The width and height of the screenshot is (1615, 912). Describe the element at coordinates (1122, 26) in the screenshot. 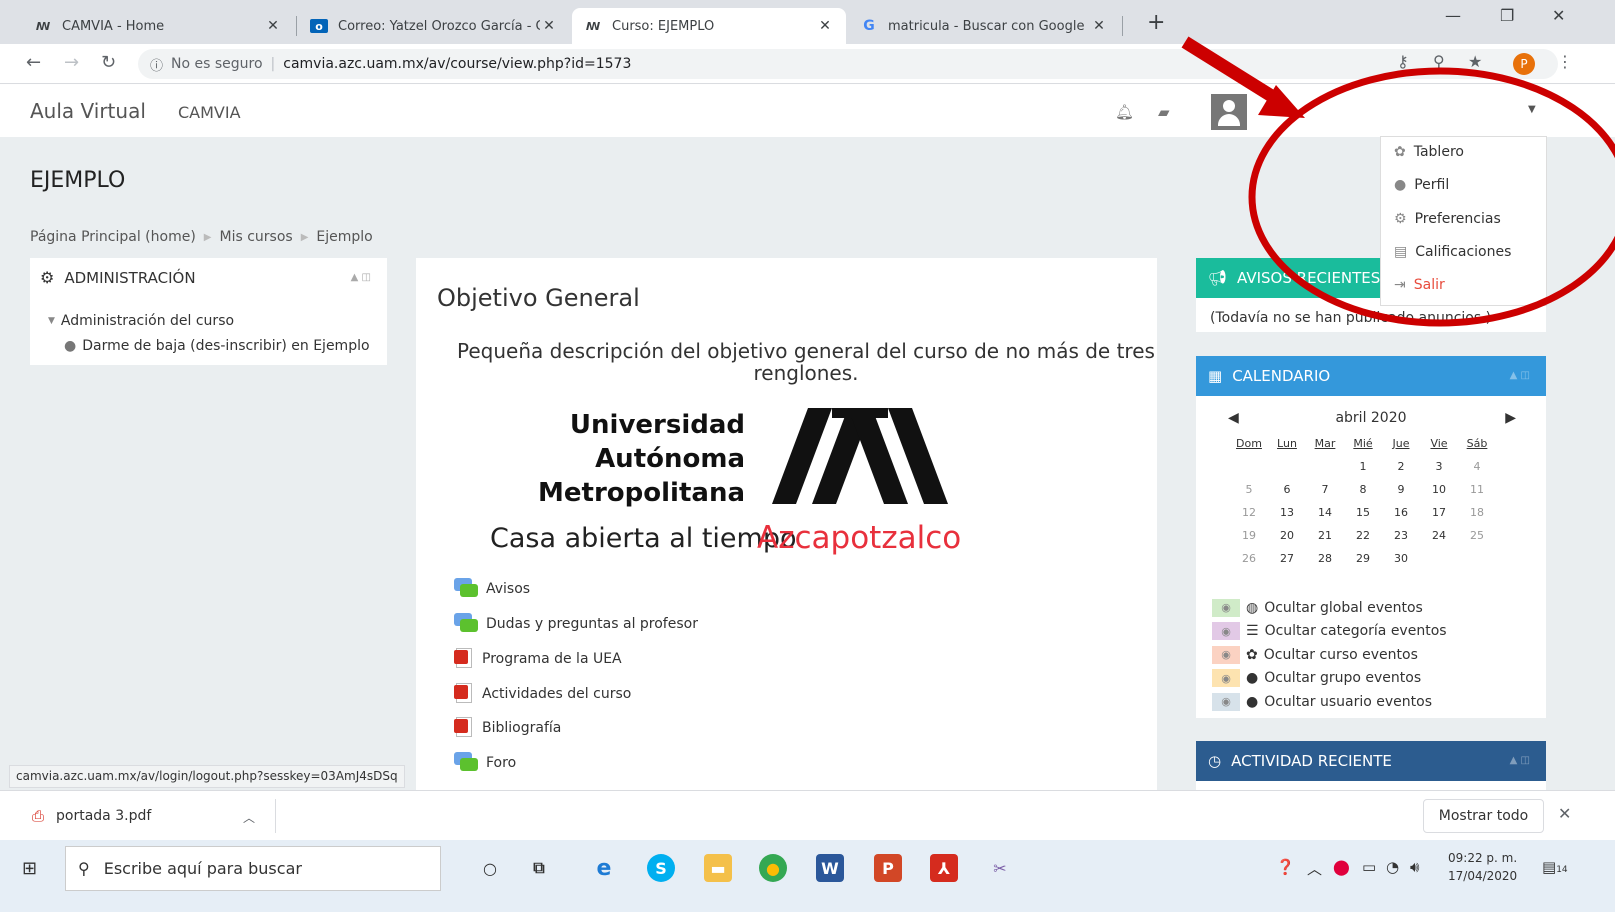

I see `tab-divider` at that location.